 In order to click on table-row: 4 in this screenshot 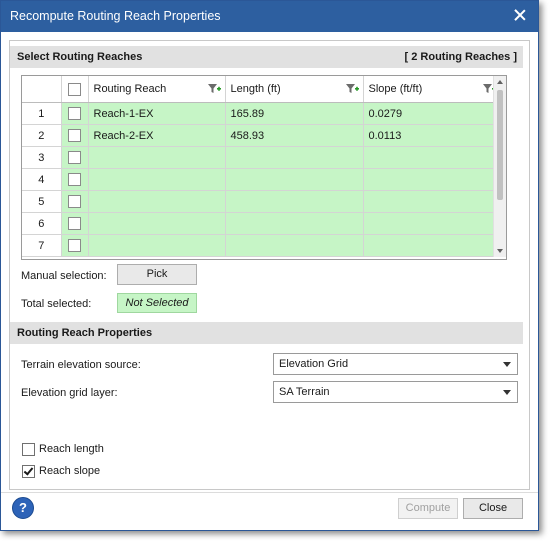, I will do `click(261, 179)`.